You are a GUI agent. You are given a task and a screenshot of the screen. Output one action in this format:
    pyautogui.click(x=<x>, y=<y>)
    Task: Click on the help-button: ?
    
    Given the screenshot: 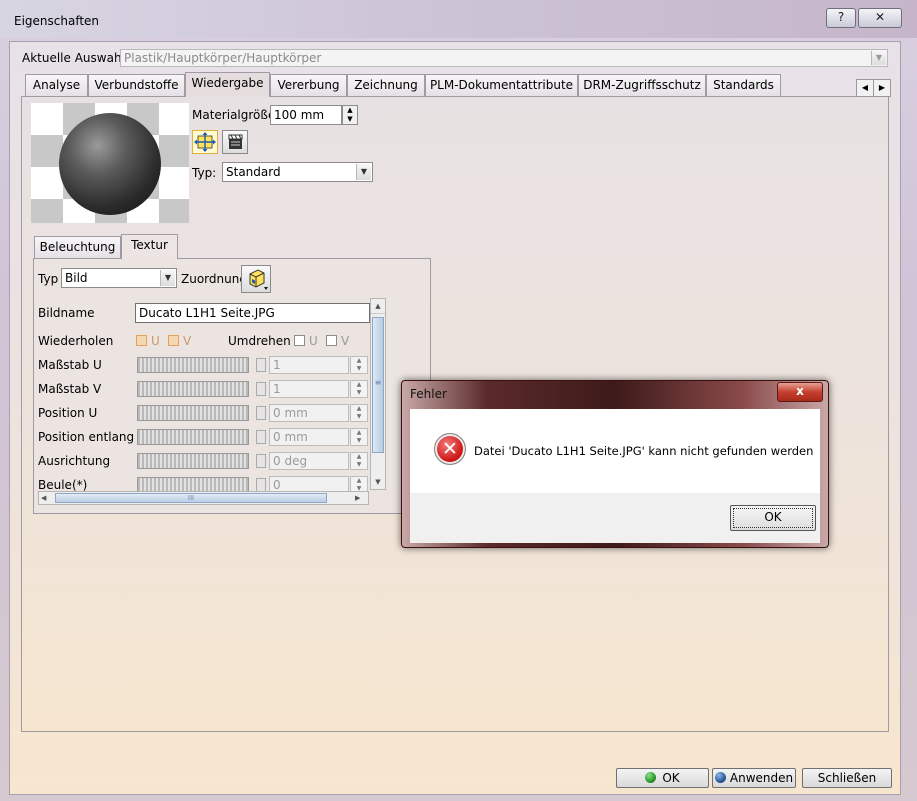 What is the action you would take?
    pyautogui.click(x=841, y=18)
    